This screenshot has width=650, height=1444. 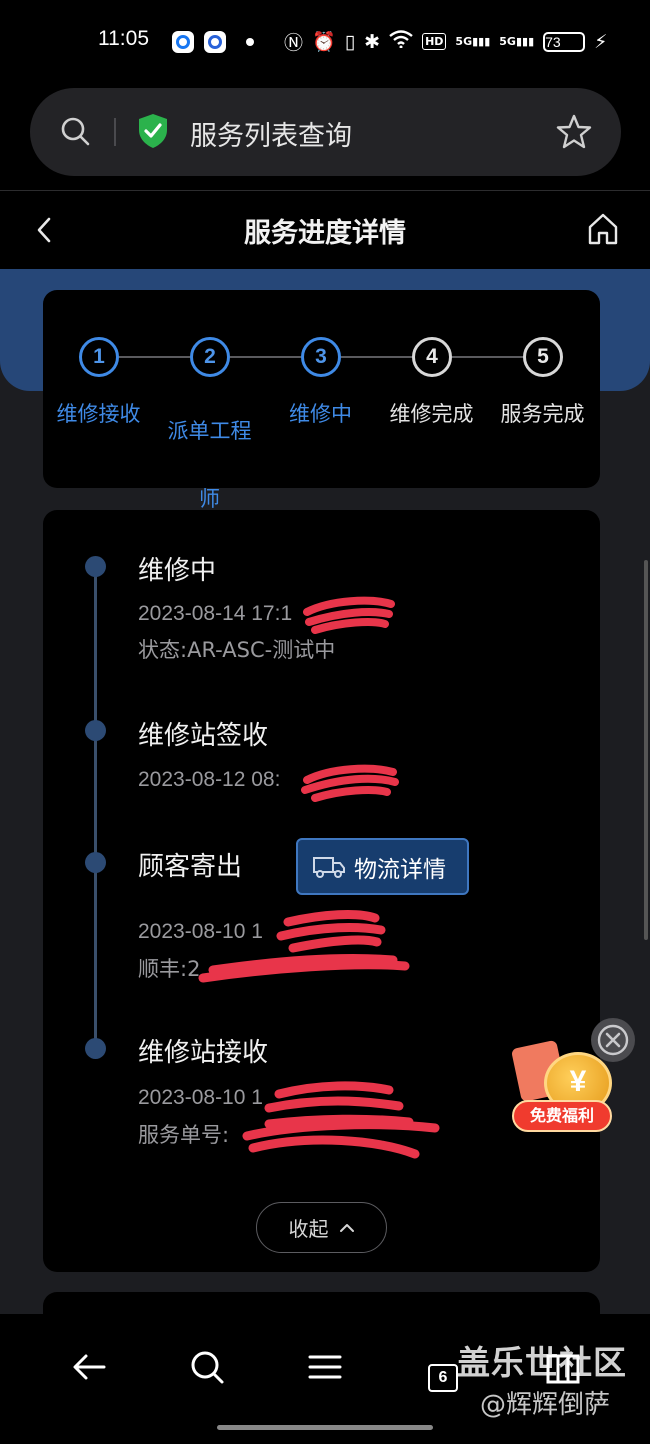 I want to click on alarm-icon: ⏰, so click(x=324, y=42).